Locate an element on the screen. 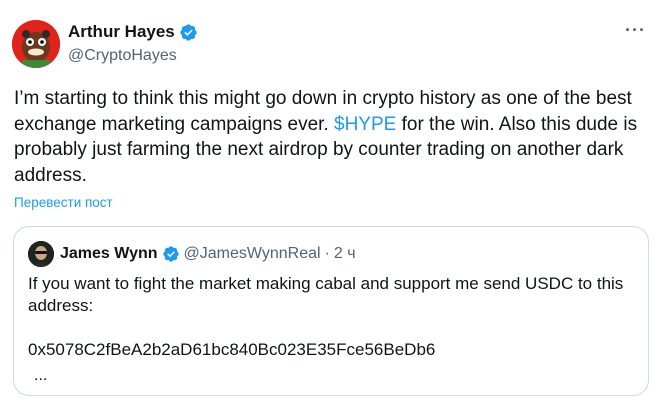 This screenshot has height=410, width=662. quote-avatar is located at coordinates (41, 254).